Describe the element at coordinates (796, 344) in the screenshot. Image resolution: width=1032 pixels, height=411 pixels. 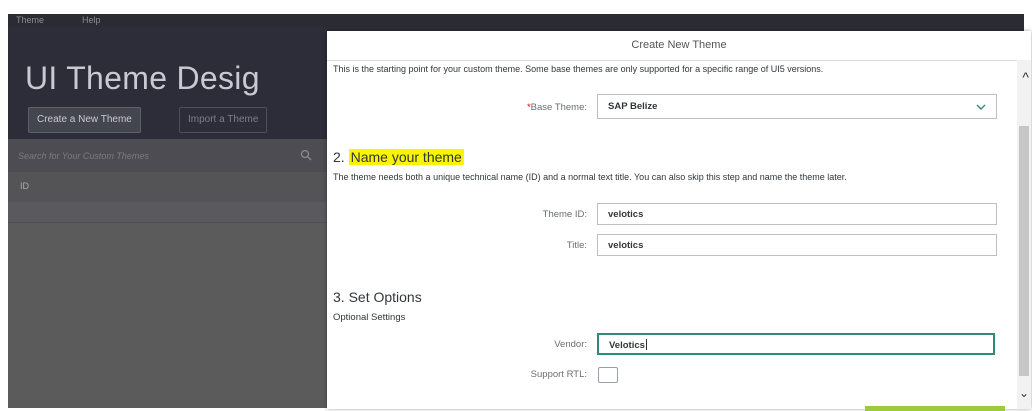
I see `vendor-field: Velotics` at that location.